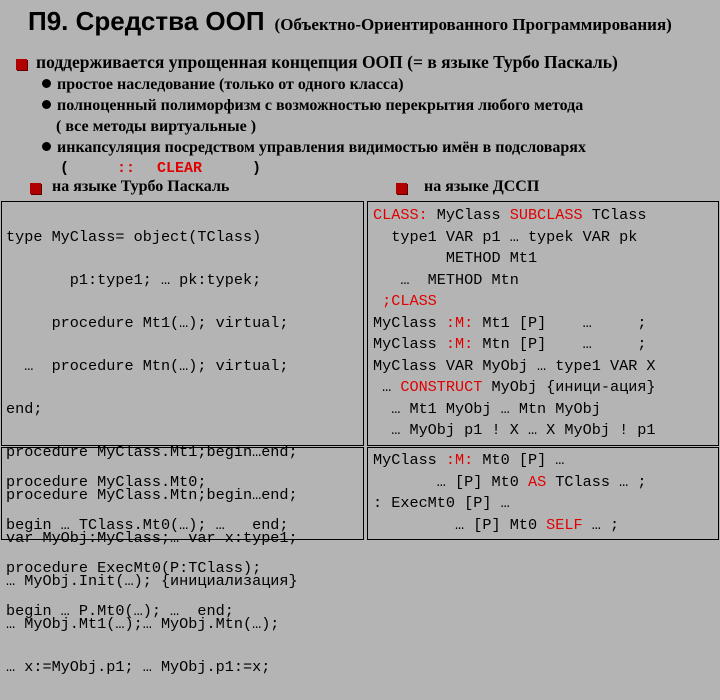 The height and width of the screenshot is (700, 720). I want to click on code-line: MyClass :M: Mtn [P] … ;, so click(514, 345).